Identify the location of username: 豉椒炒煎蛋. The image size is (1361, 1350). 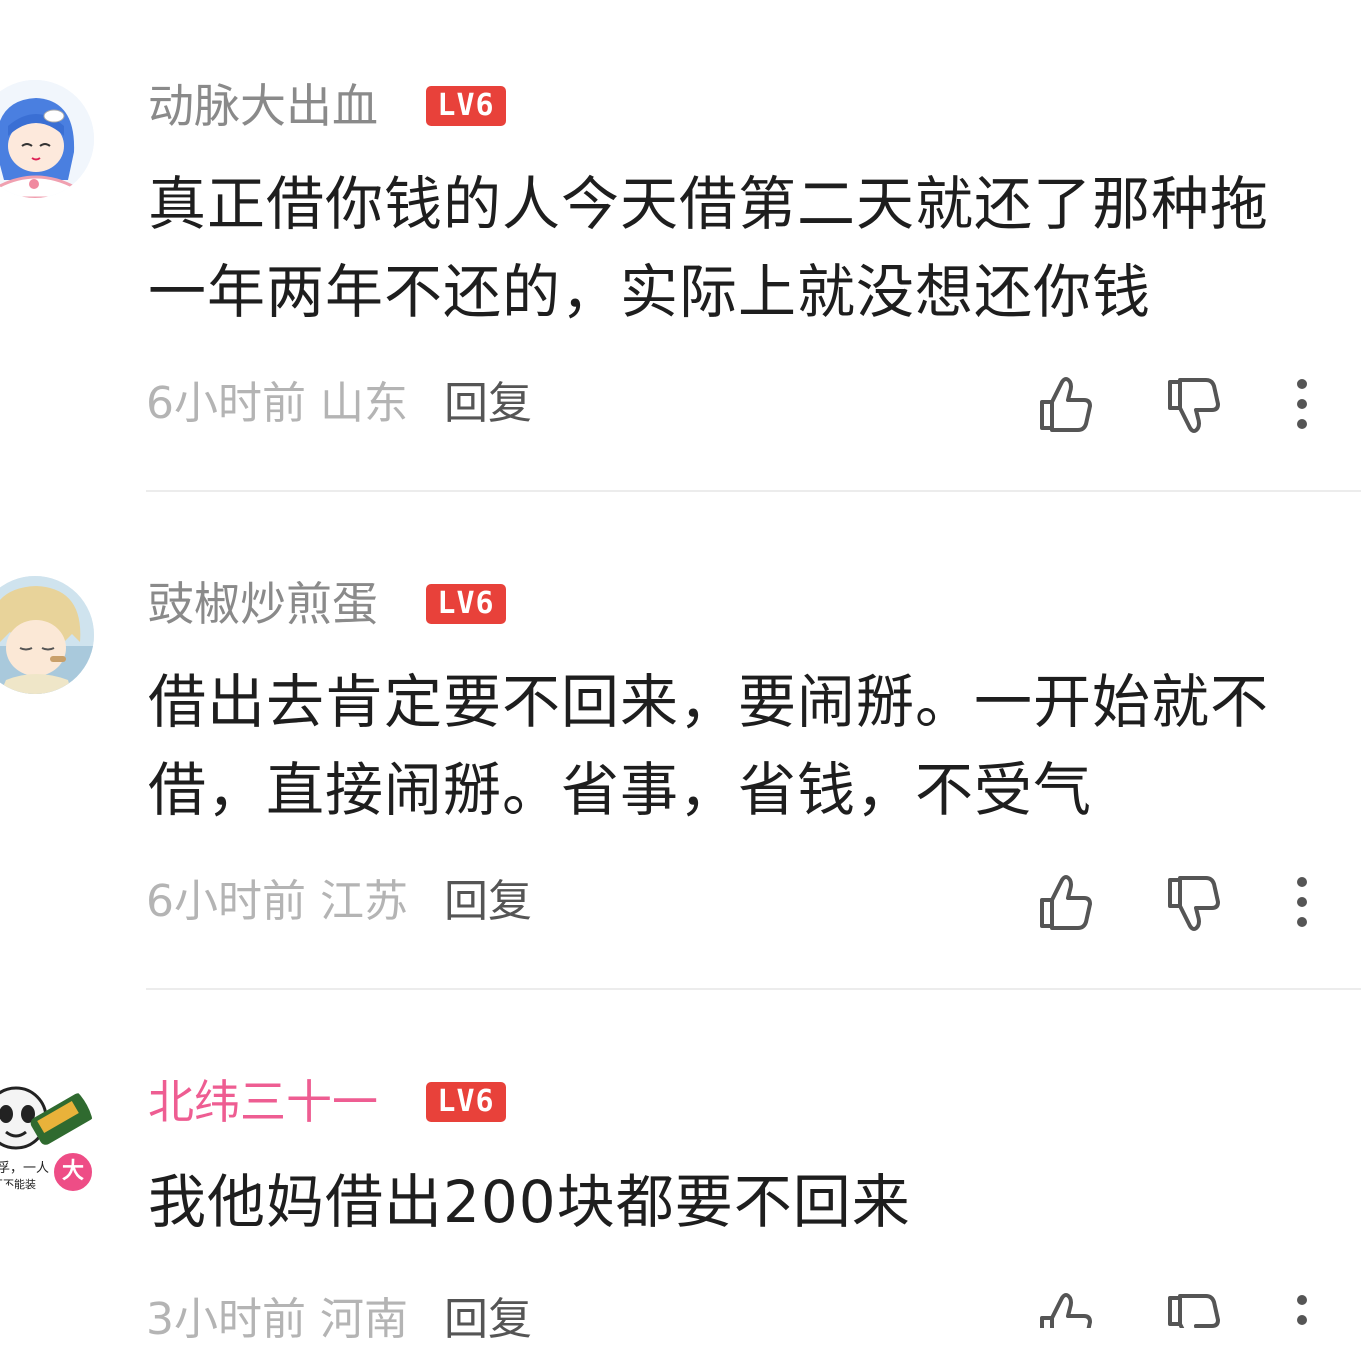
(263, 604).